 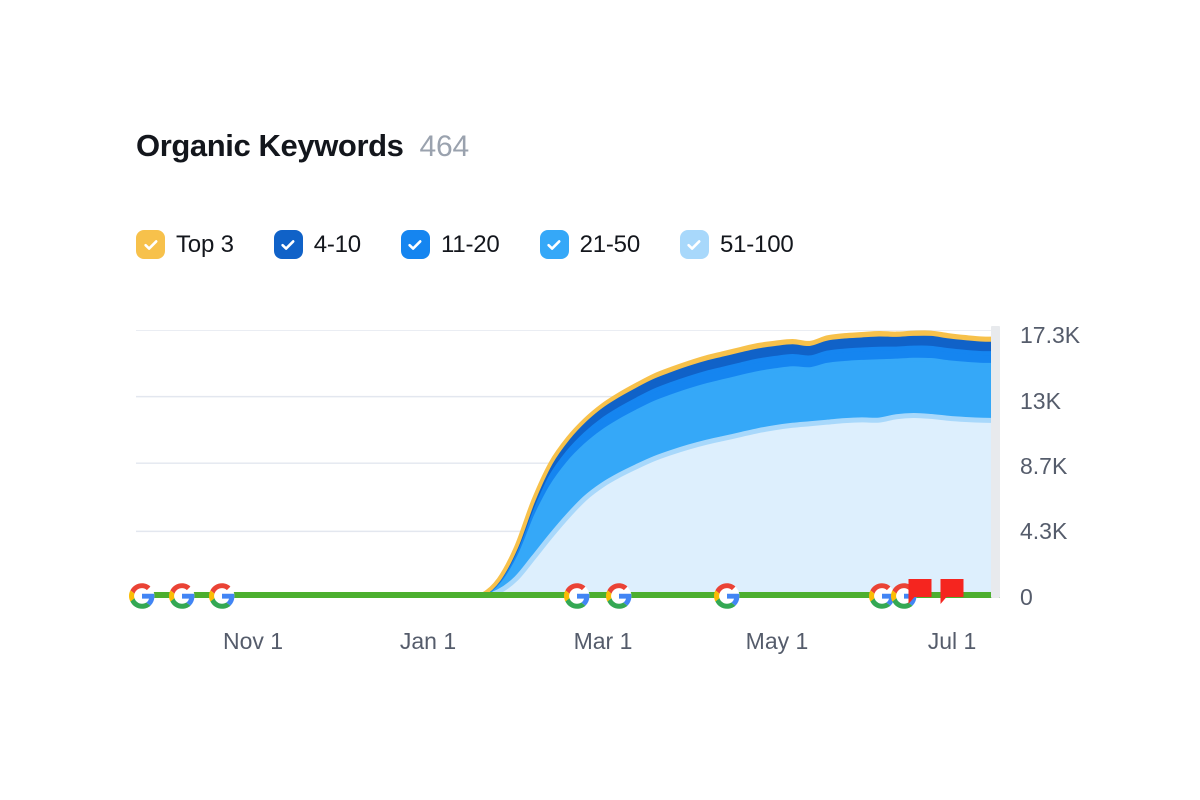 I want to click on legend-4-10: 4-10, so click(x=317, y=244).